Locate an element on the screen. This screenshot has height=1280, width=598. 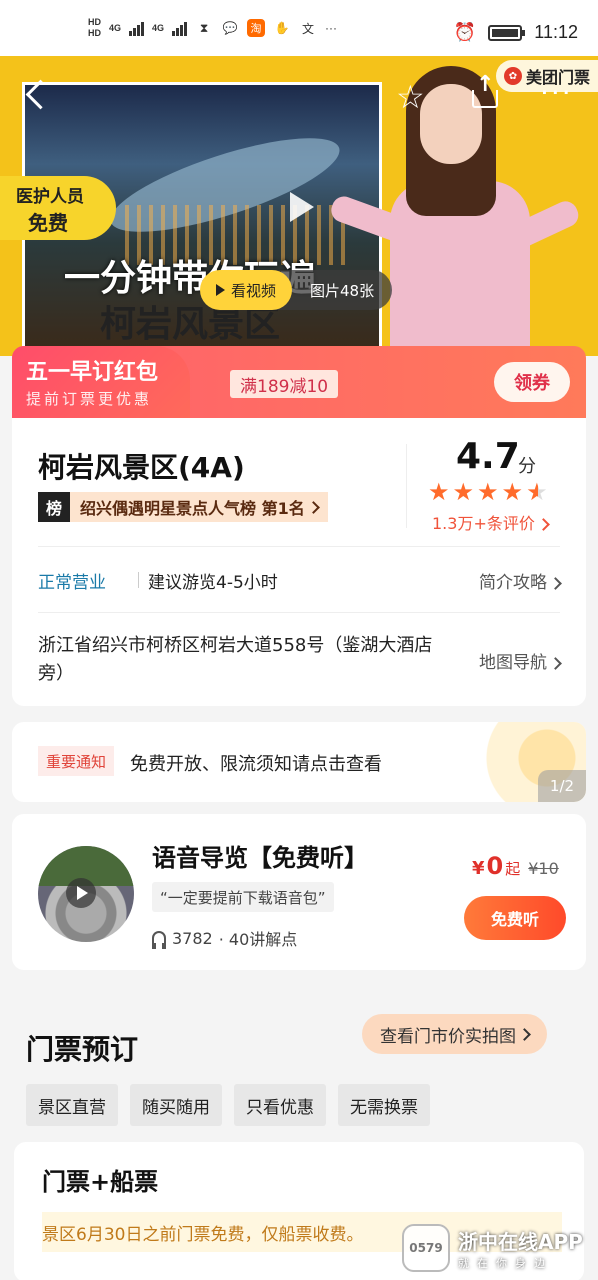
audio-guide-price: ¥ 0 起 ¥10 is located at coordinates (515, 866).